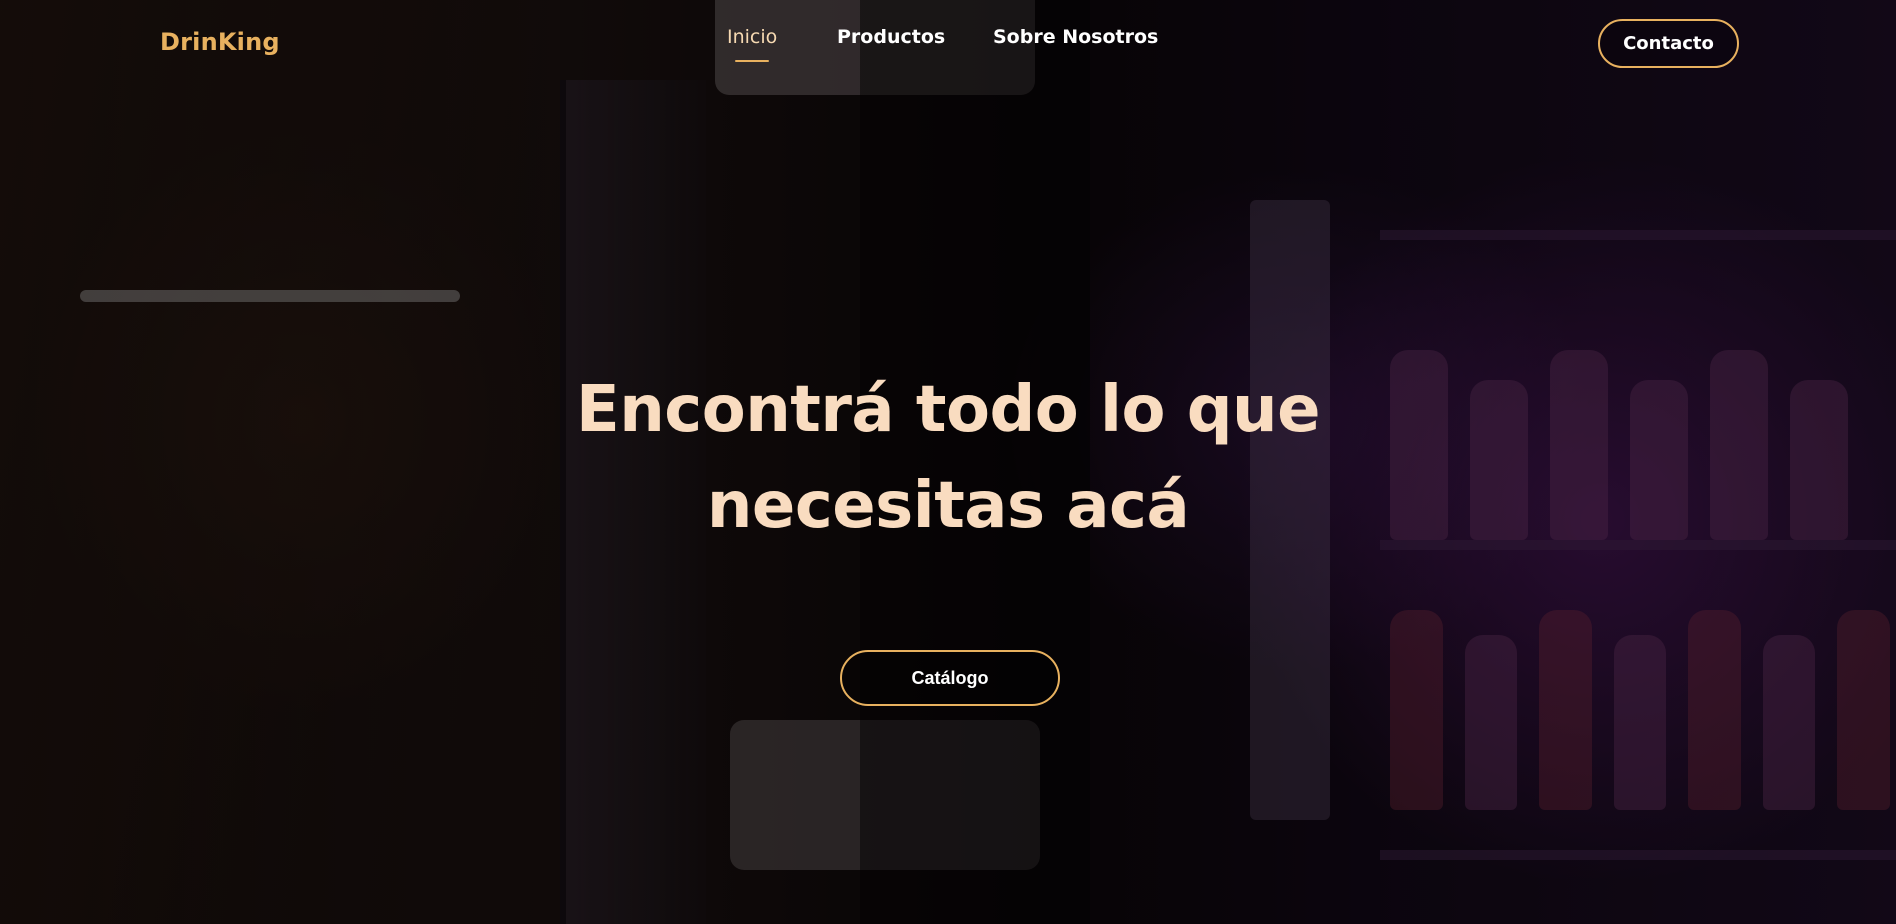 Image resolution: width=1896 pixels, height=924 pixels. Describe the element at coordinates (1668, 43) in the screenshot. I see `contact-button: Contacto` at that location.